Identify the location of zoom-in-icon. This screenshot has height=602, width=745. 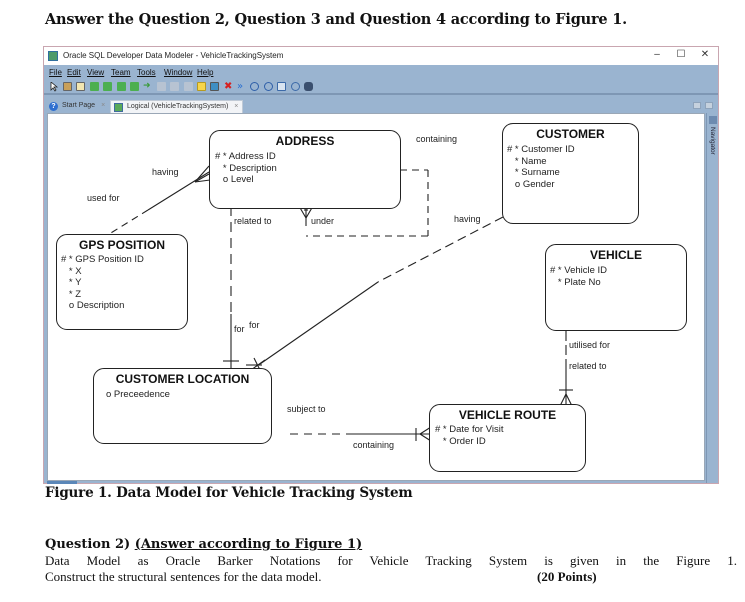
(254, 86).